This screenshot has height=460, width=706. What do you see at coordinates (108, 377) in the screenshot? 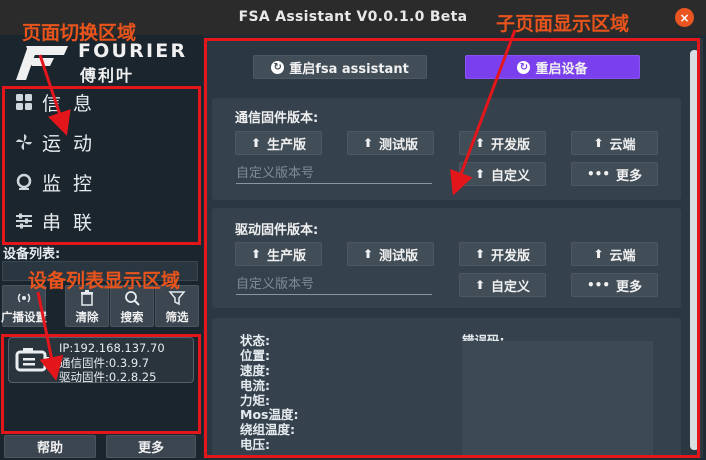
I see `device-drive-firmware: 驱动固件:0.2.8.25` at bounding box center [108, 377].